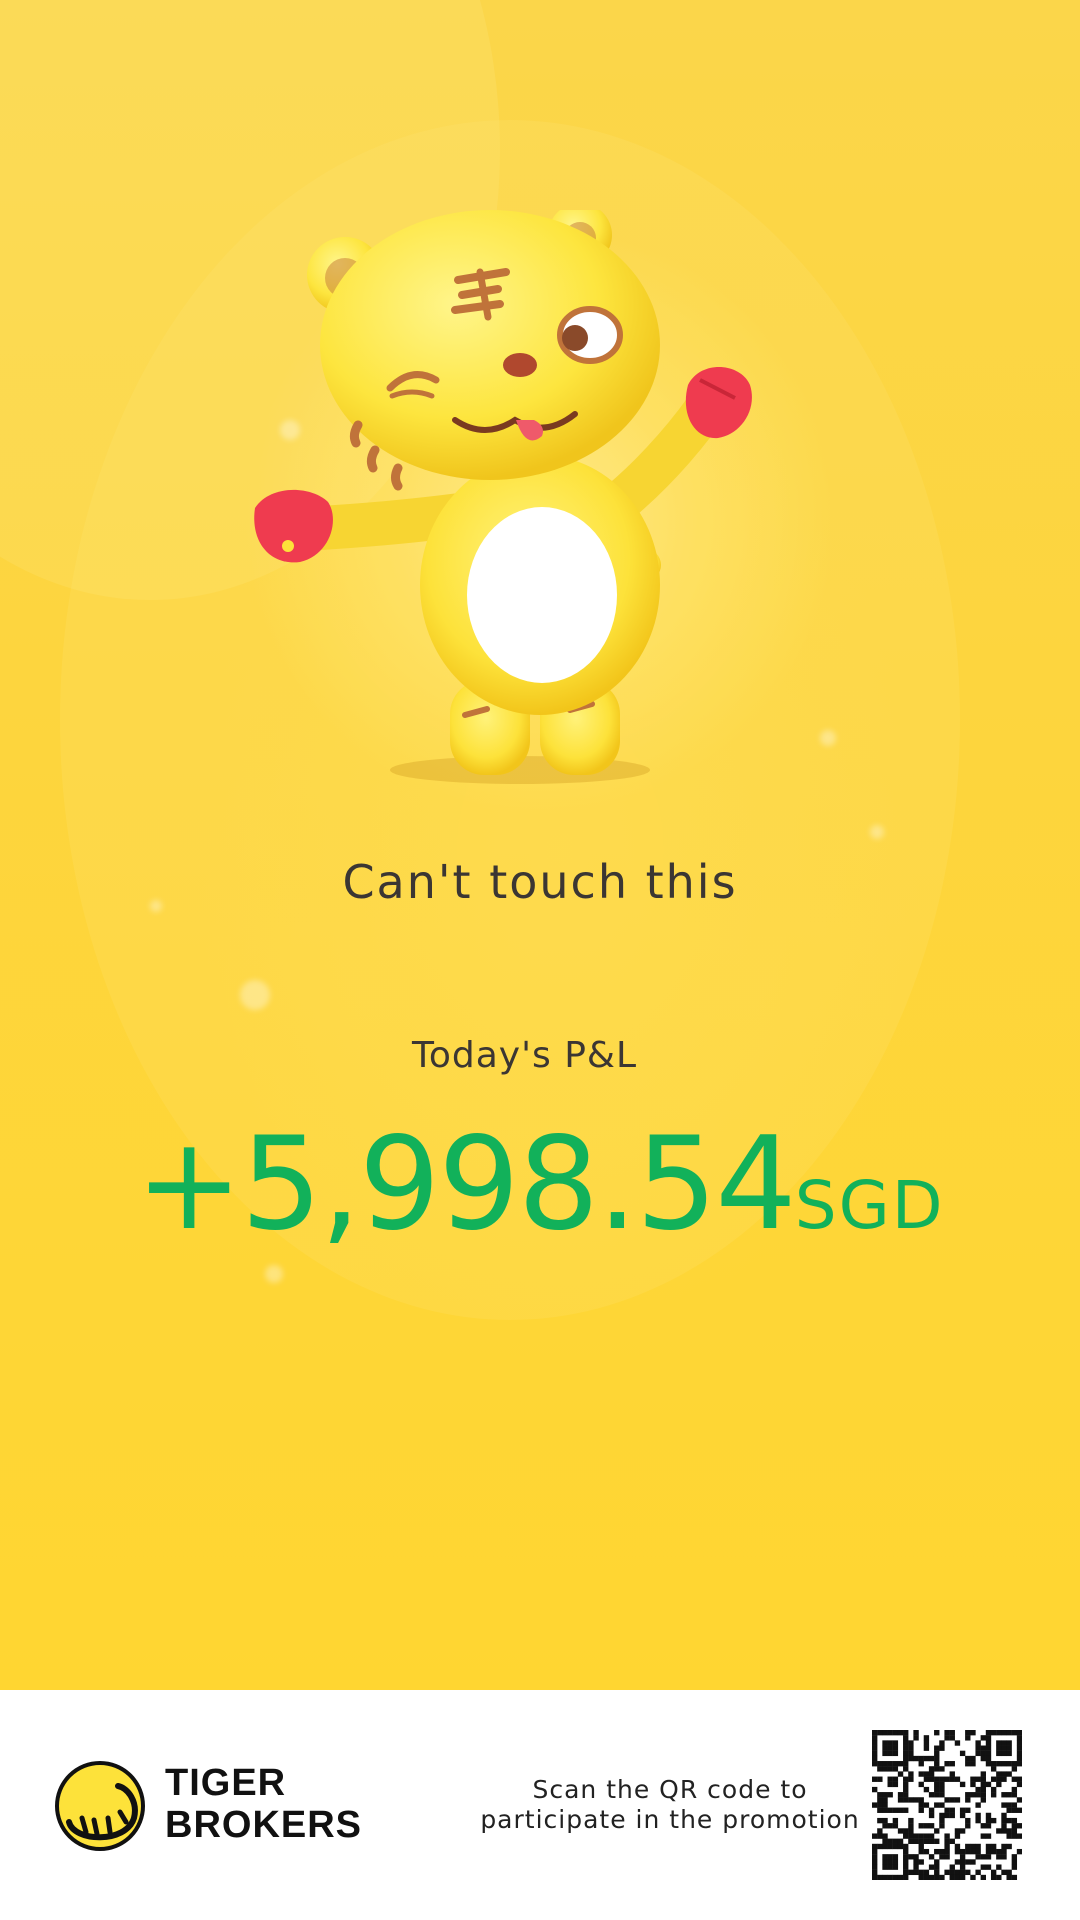 The width and height of the screenshot is (1080, 1920). What do you see at coordinates (465, 1184) in the screenshot?
I see `pnl-value: +5,998.54` at bounding box center [465, 1184].